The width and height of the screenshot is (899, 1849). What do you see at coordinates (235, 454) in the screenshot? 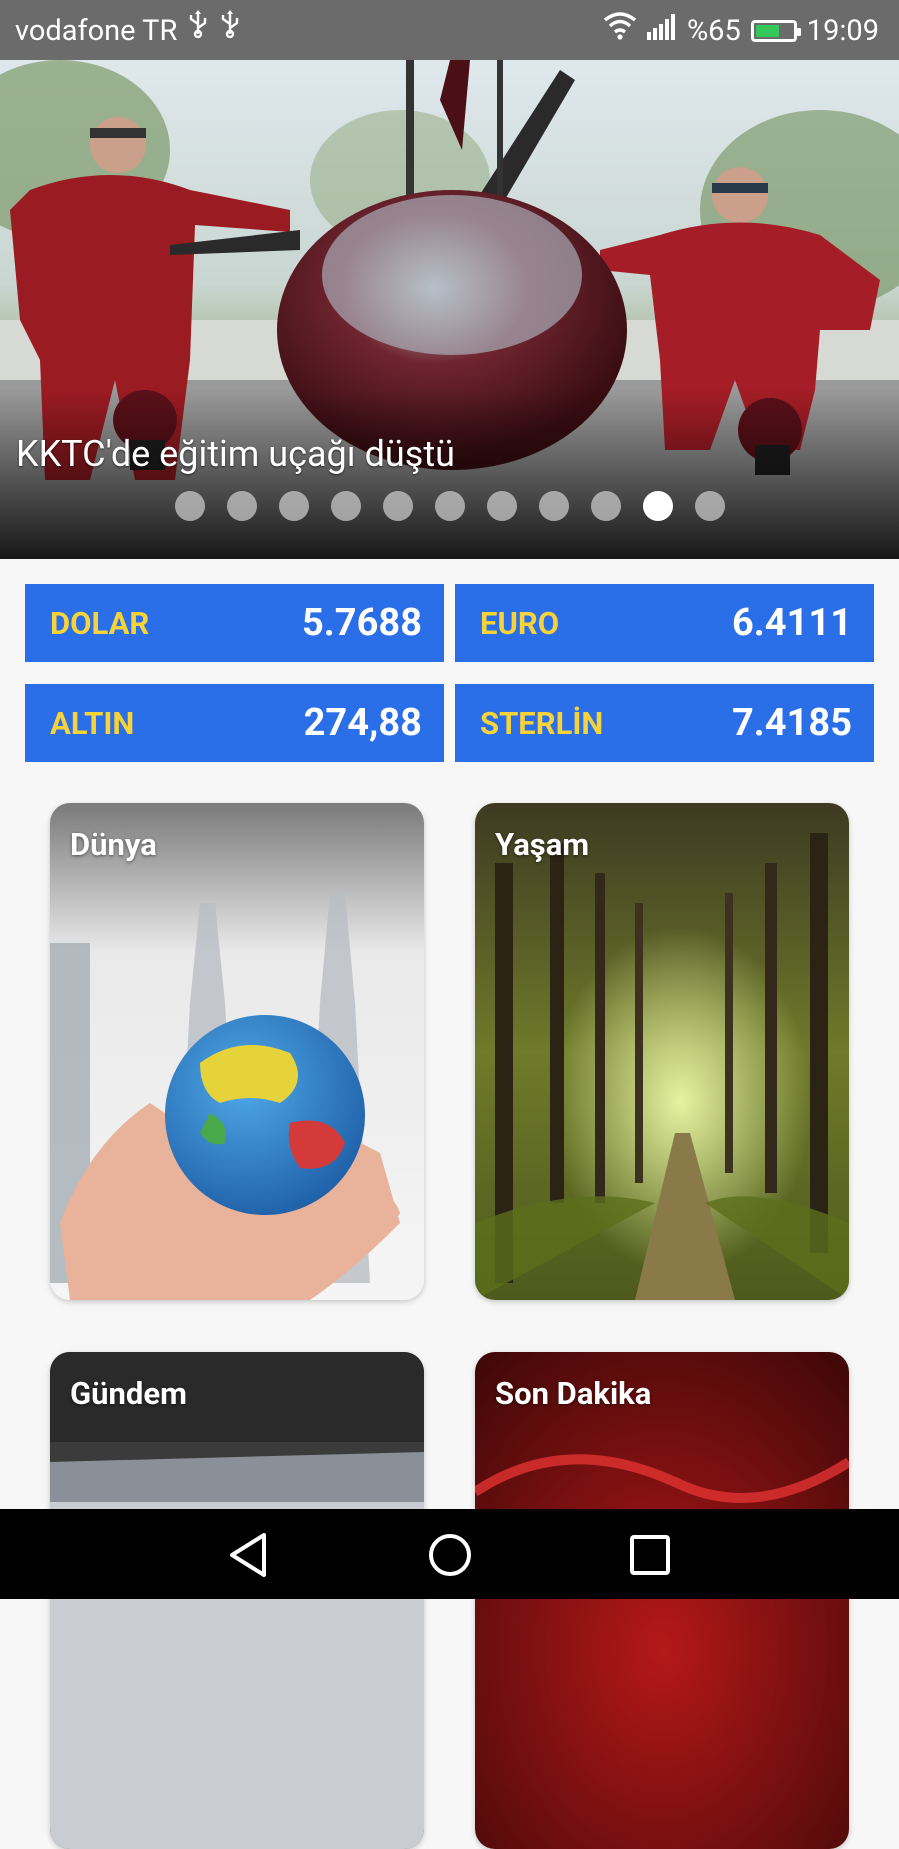
I see `hero-headline: KKTC'de eğitim uçağı düştü` at bounding box center [235, 454].